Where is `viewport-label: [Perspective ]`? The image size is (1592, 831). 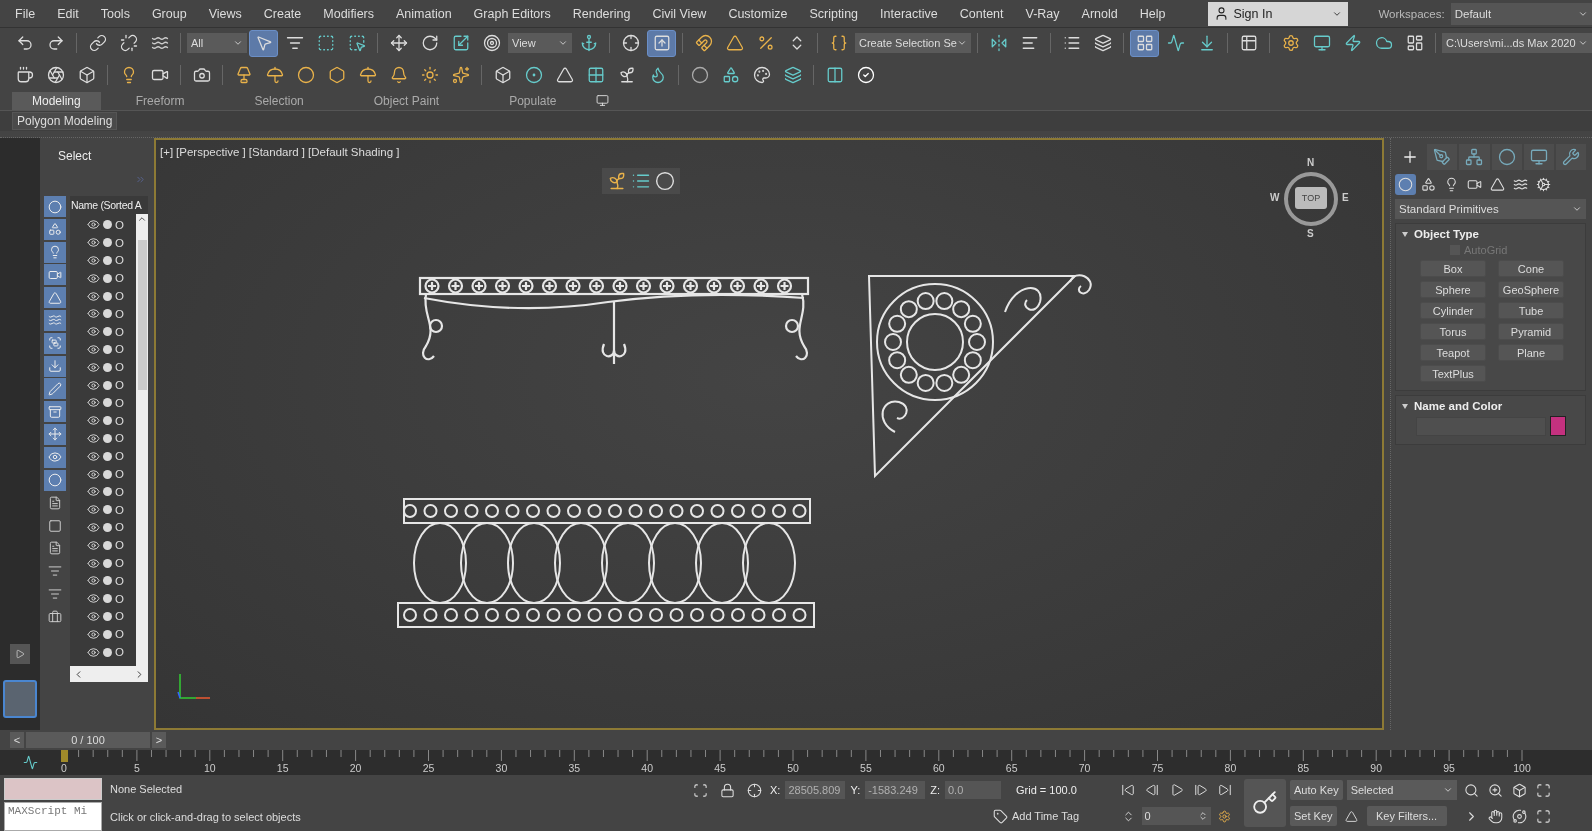
viewport-label: [Perspective ] is located at coordinates (211, 152).